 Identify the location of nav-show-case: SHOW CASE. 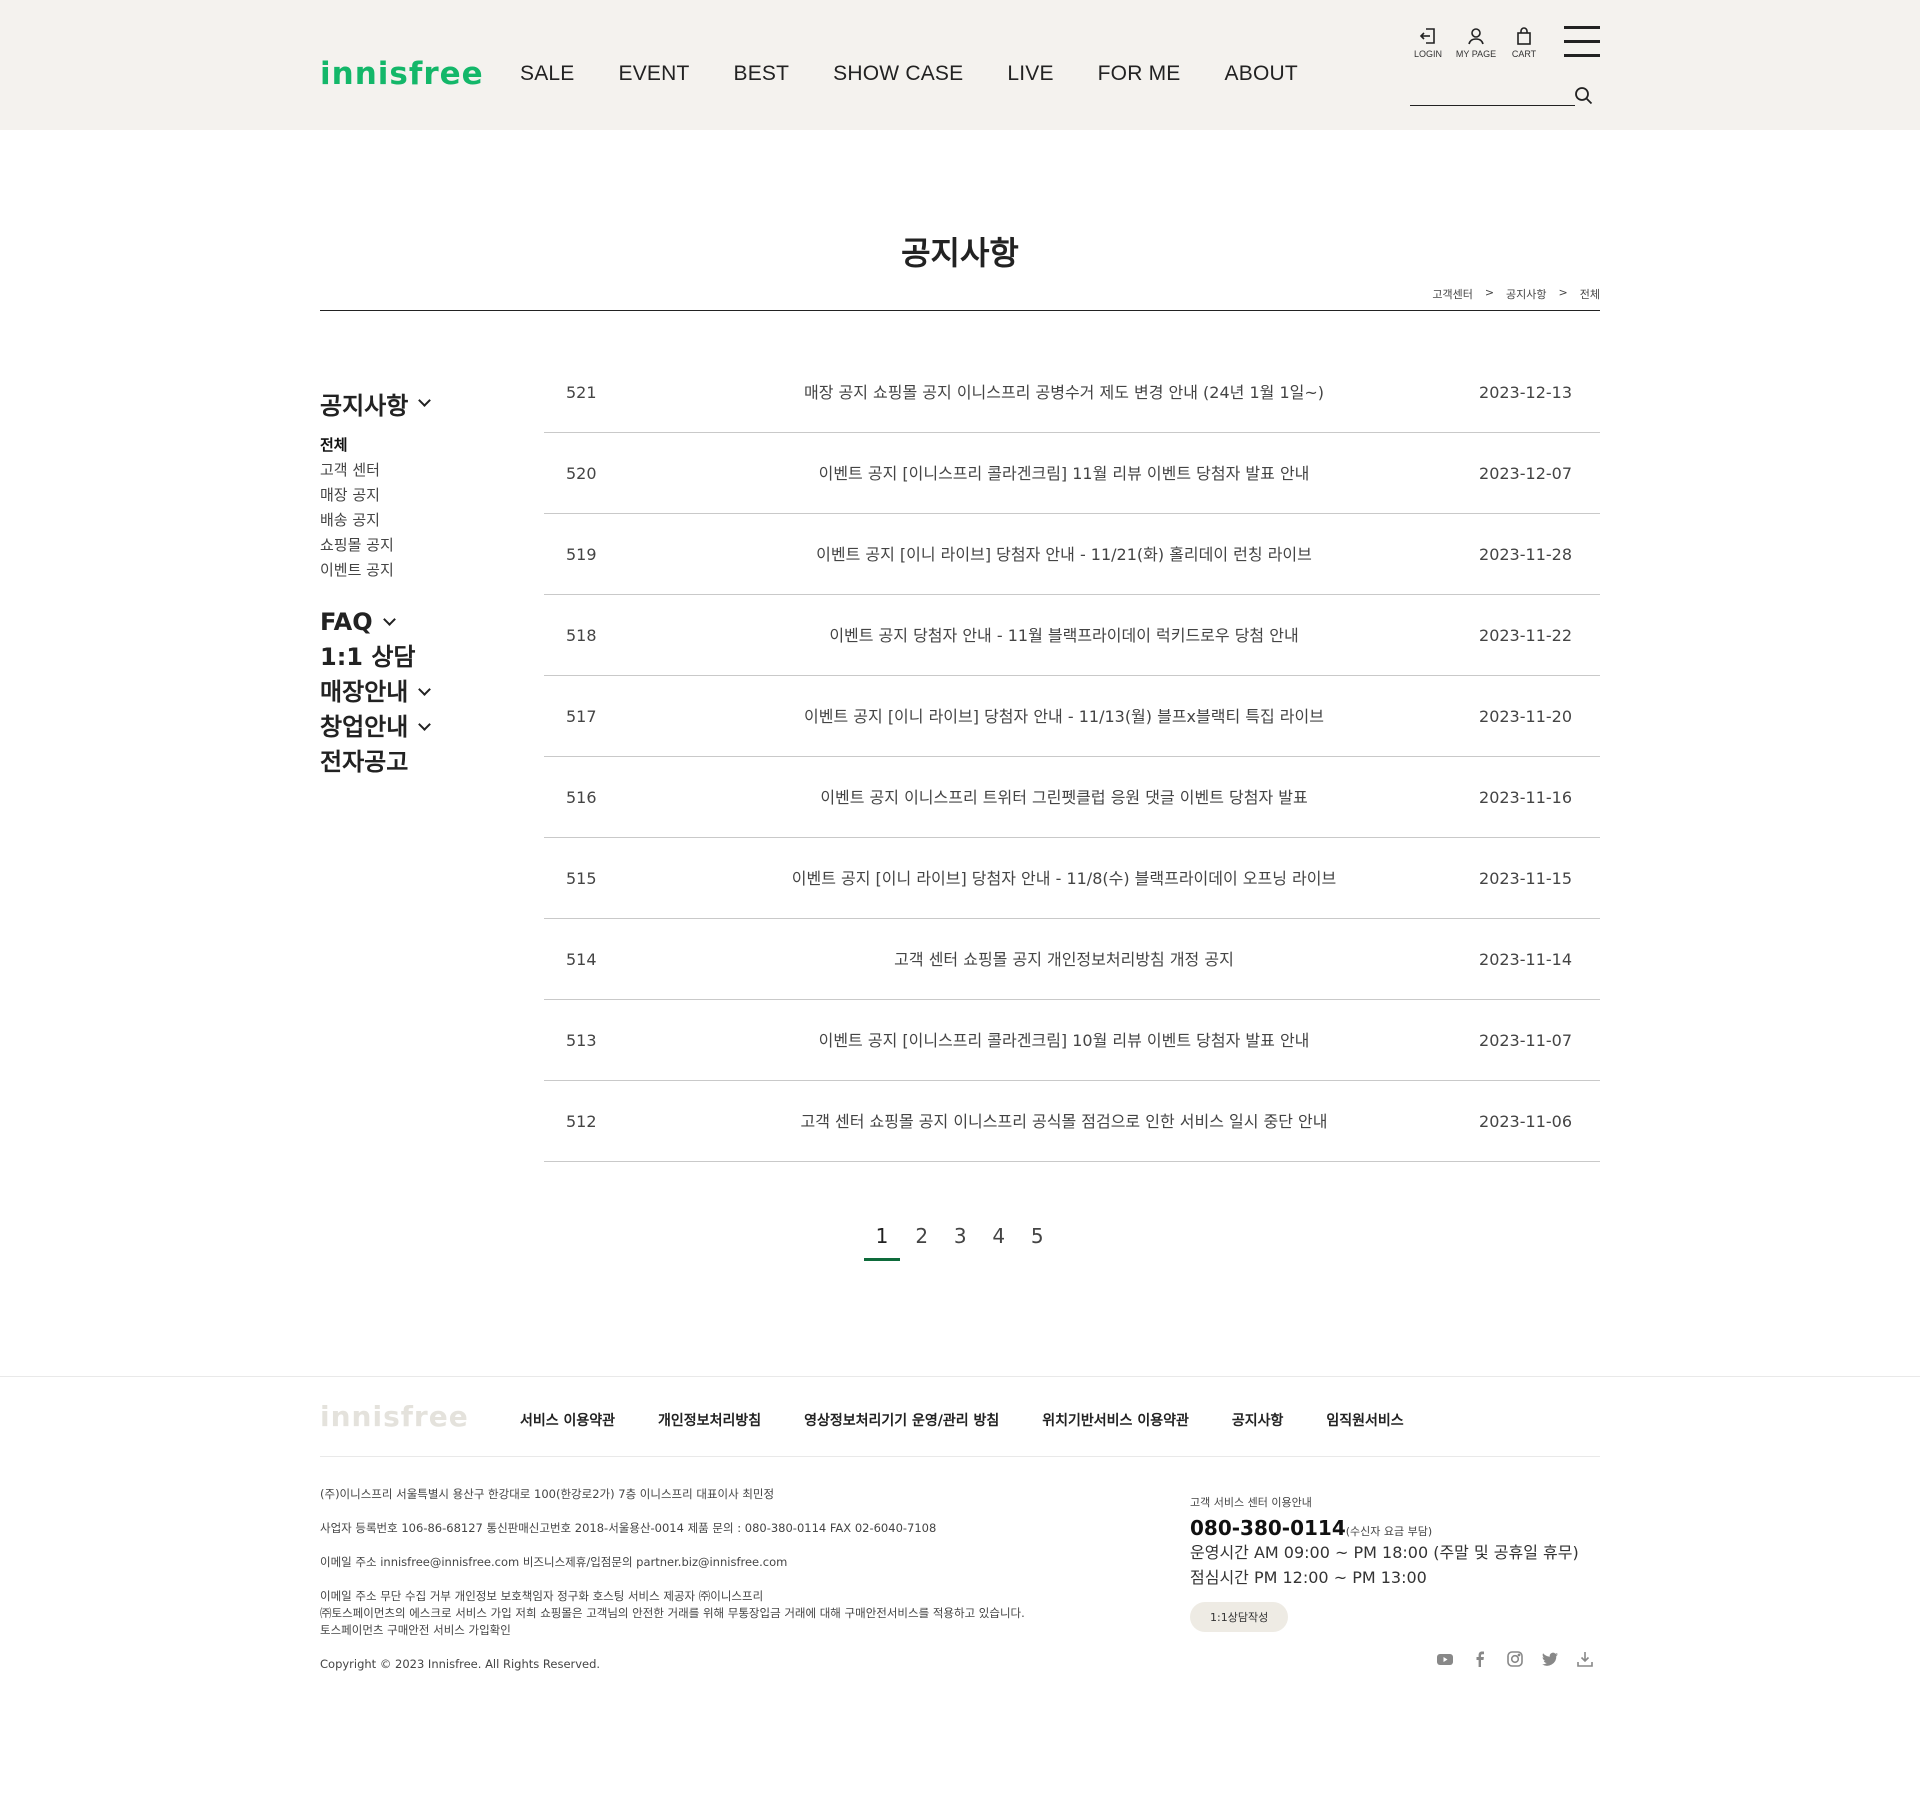
(898, 74).